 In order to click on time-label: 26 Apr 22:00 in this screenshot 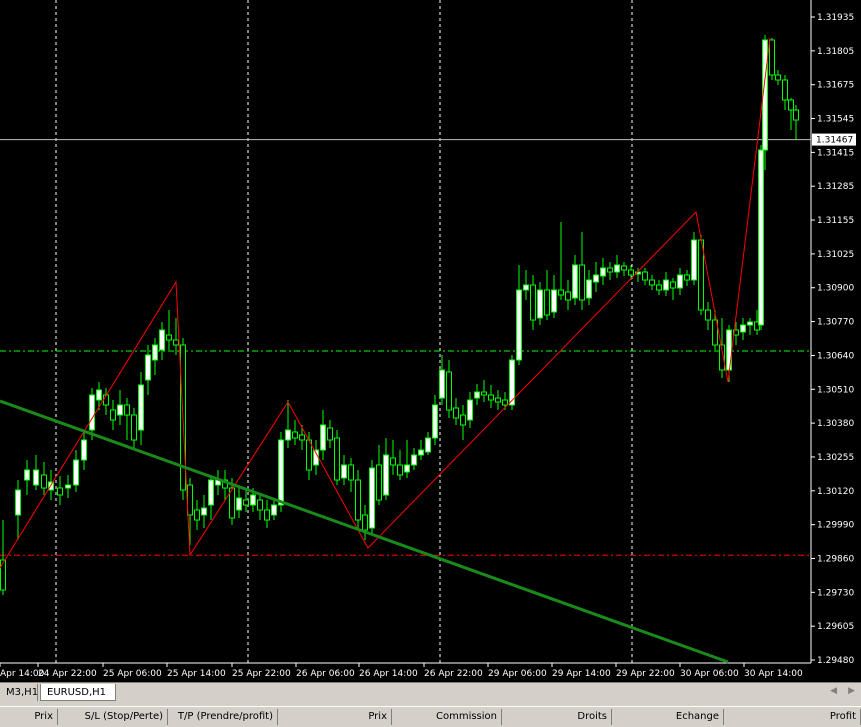, I will do `click(453, 674)`.